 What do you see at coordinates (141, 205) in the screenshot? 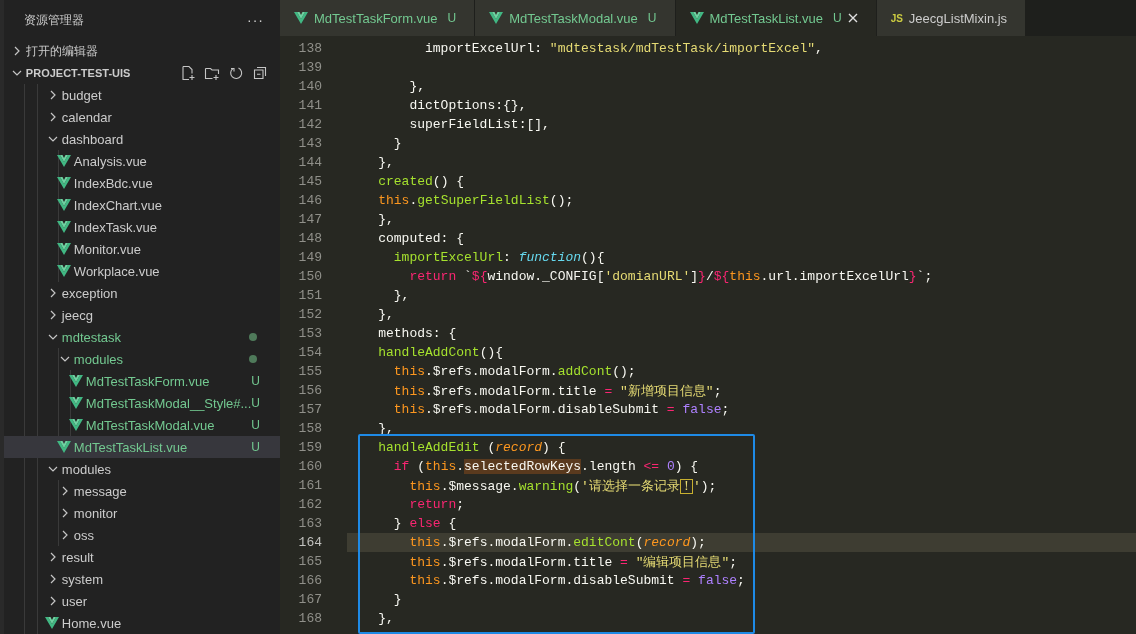
I see `tree-item: IndexChart.vue` at bounding box center [141, 205].